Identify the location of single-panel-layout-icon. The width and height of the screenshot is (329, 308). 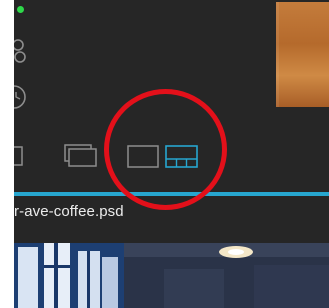
(143, 156).